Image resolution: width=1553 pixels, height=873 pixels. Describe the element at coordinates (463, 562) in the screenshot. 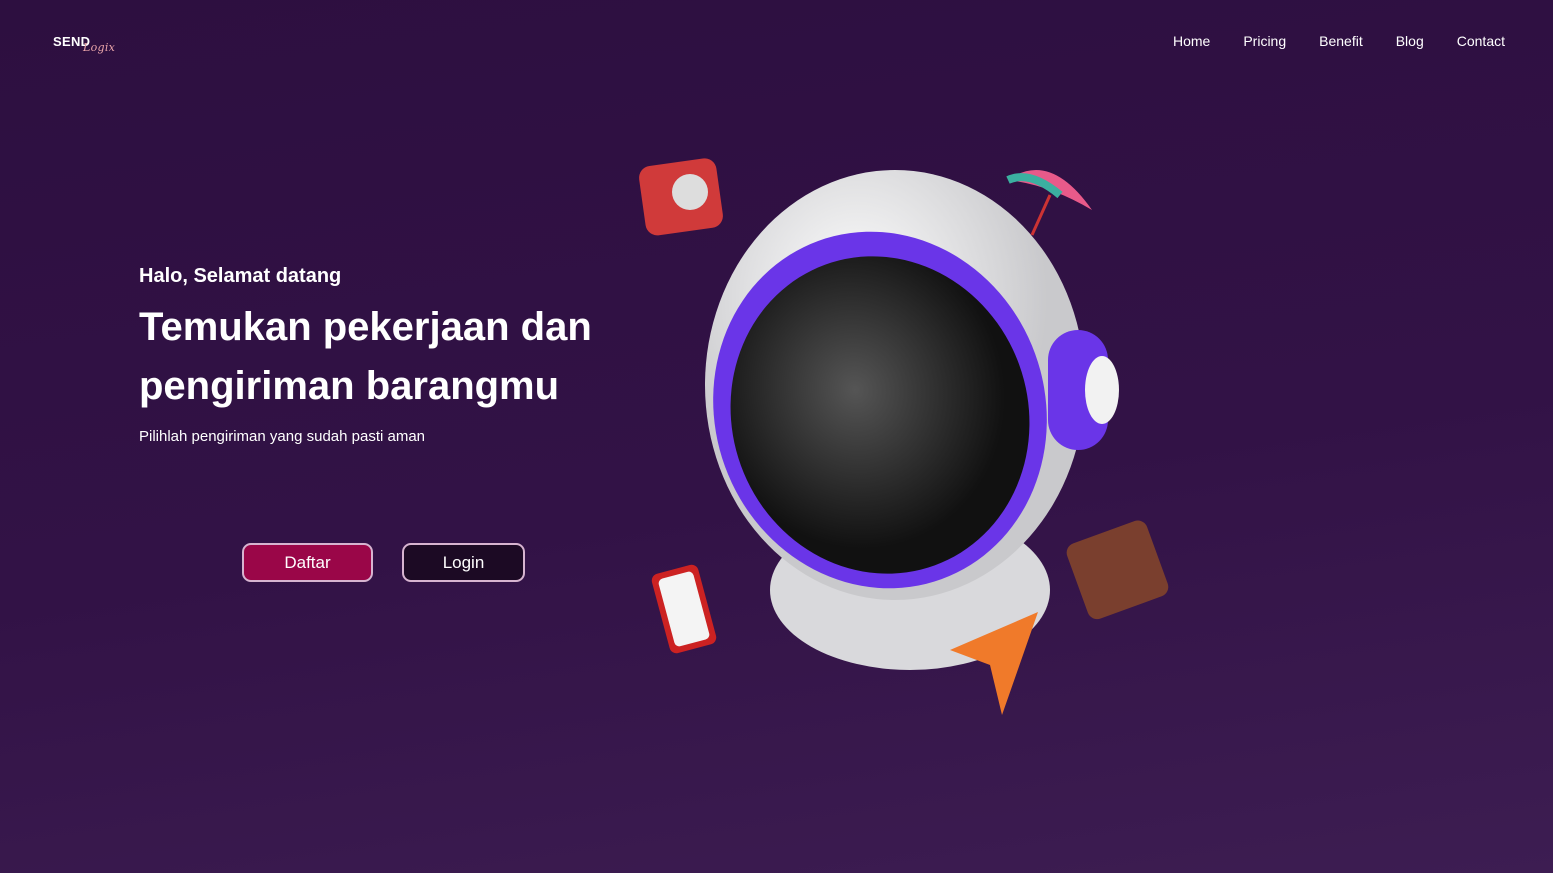

I see `login-button: Login` at that location.